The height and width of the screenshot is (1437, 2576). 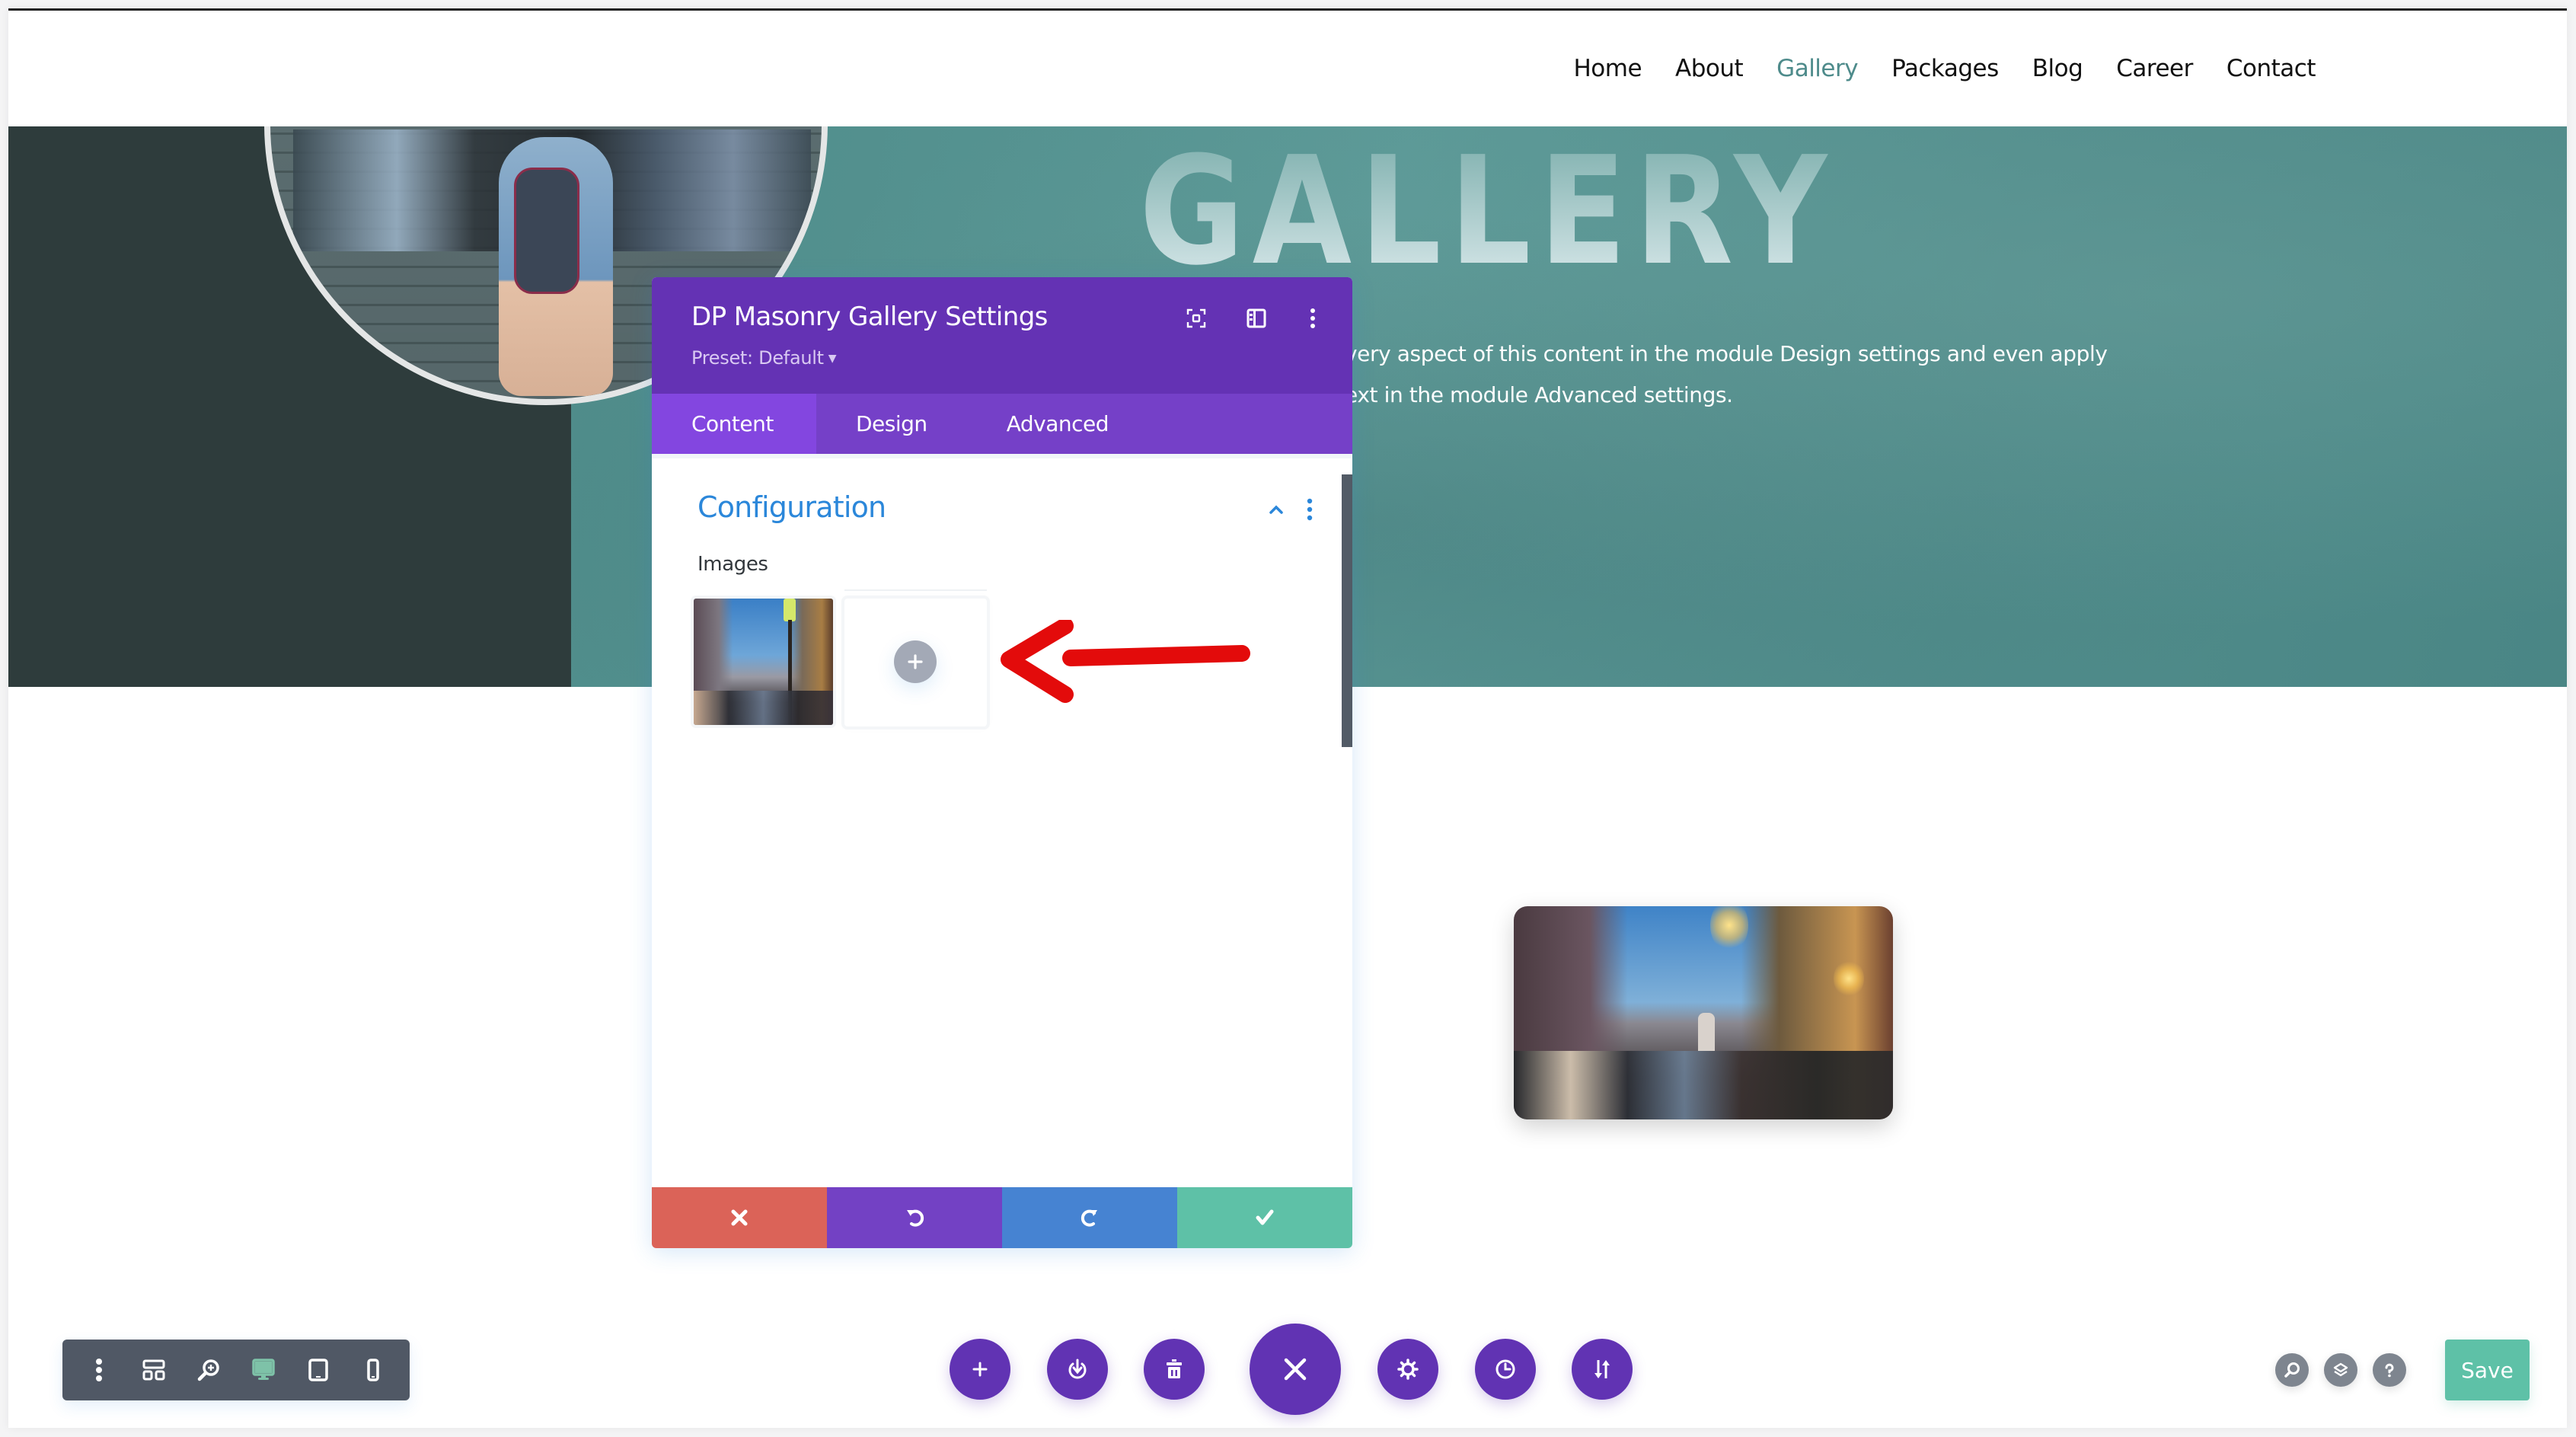 I want to click on gear-icon, so click(x=1408, y=1369).